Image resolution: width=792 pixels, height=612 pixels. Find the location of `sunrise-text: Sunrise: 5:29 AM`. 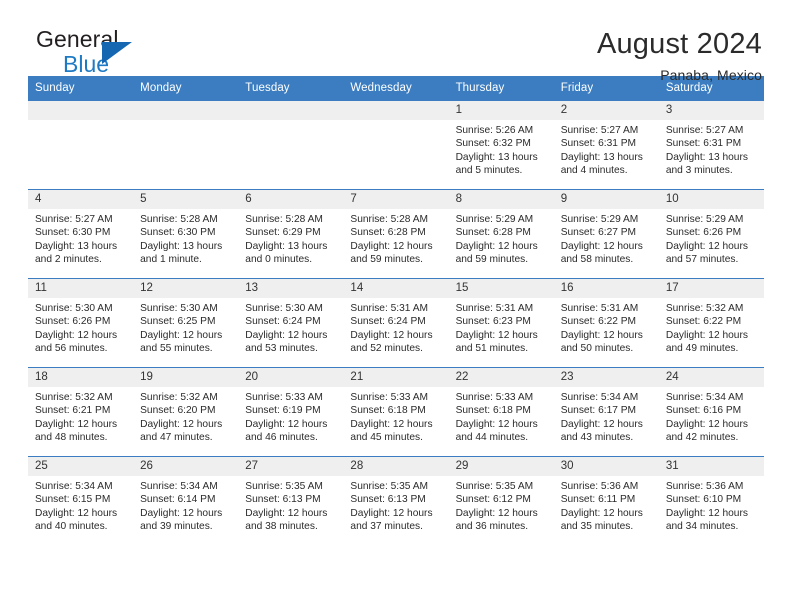

sunrise-text: Sunrise: 5:29 AM is located at coordinates (704, 219).